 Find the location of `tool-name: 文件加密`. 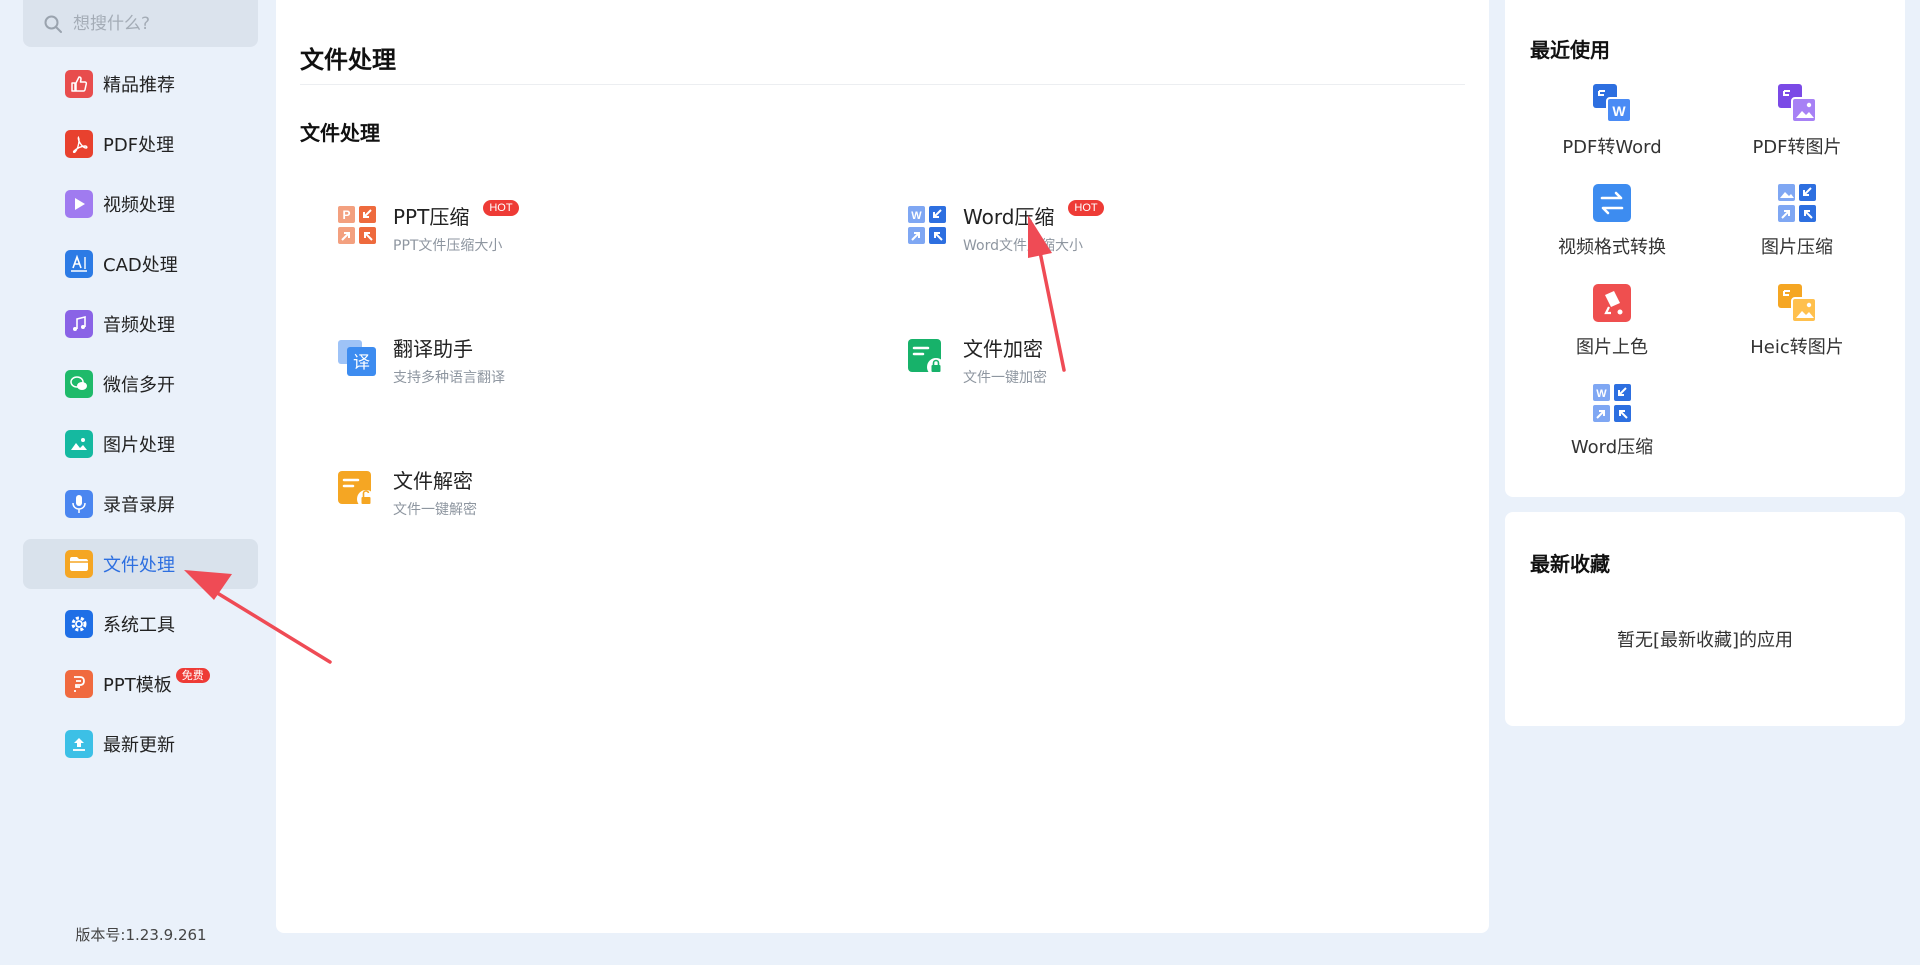

tool-name: 文件加密 is located at coordinates (1003, 349).